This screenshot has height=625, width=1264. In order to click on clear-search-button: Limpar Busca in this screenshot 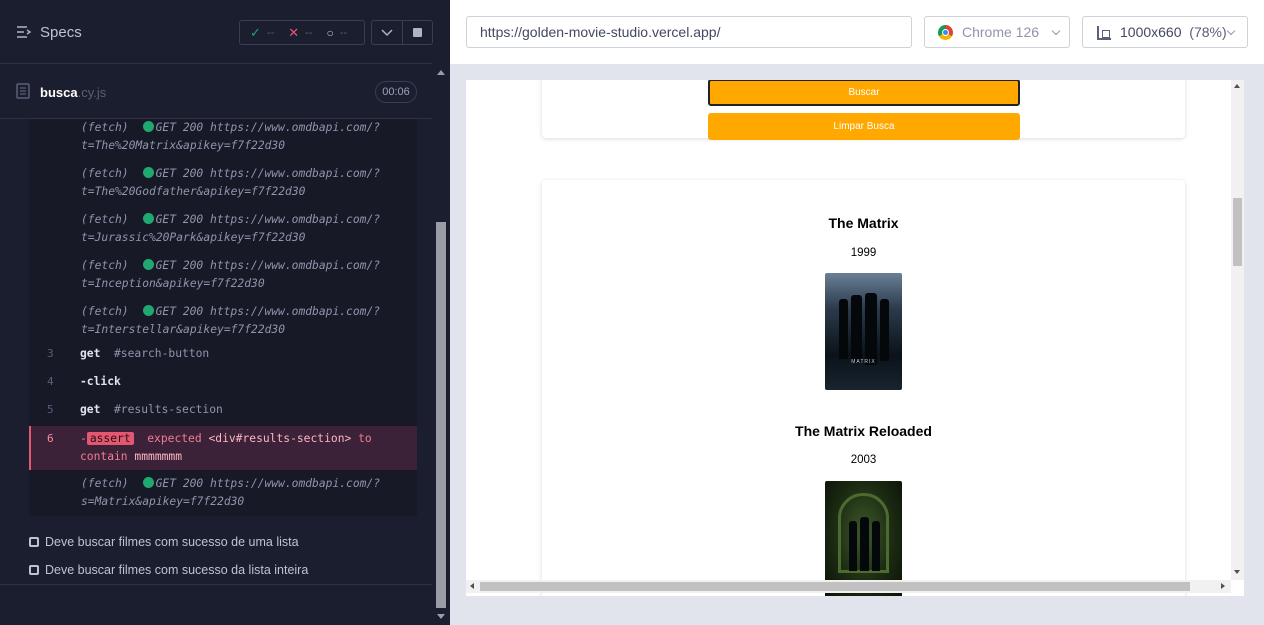, I will do `click(864, 126)`.